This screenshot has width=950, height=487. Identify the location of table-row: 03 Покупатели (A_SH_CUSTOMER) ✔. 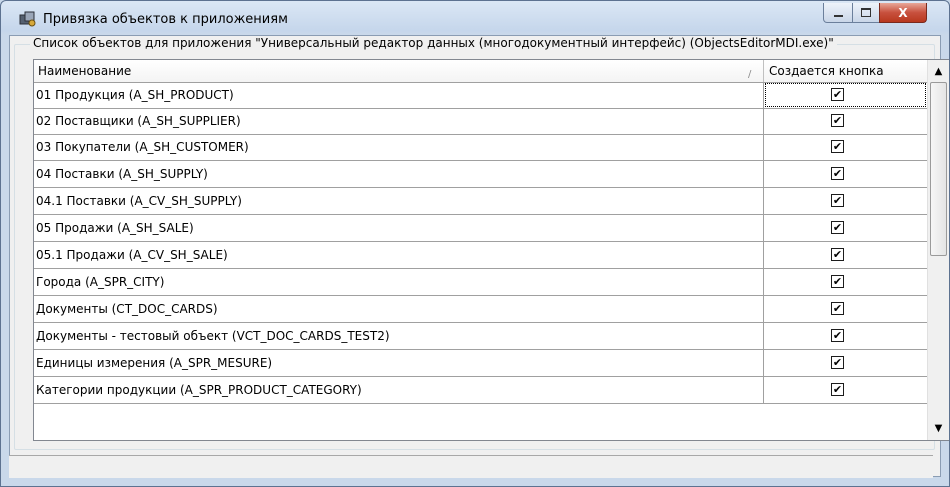
(480, 147).